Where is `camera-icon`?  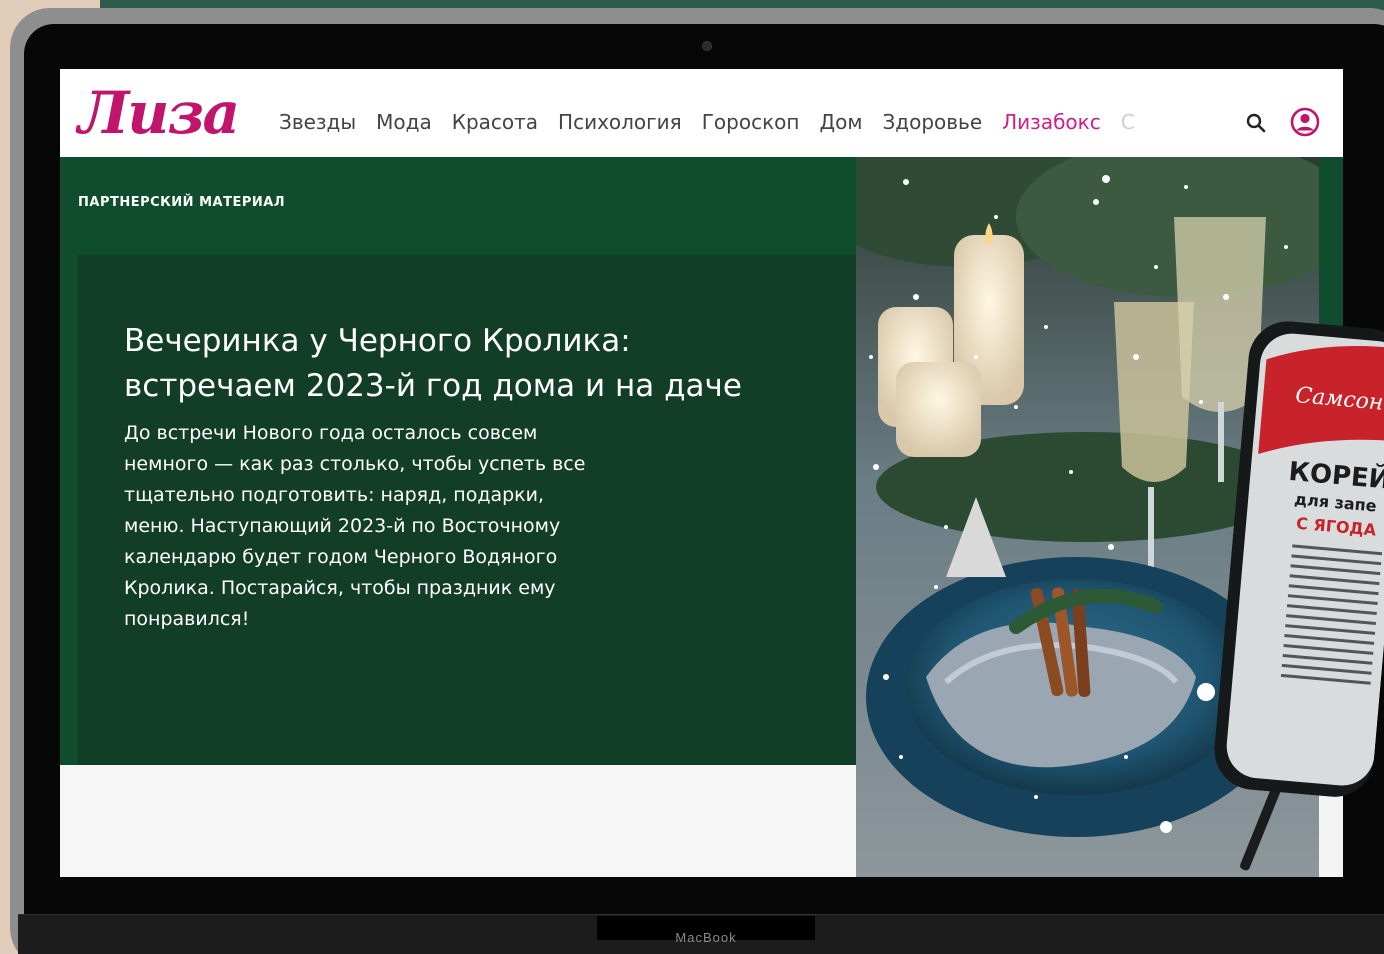 camera-icon is located at coordinates (707, 46).